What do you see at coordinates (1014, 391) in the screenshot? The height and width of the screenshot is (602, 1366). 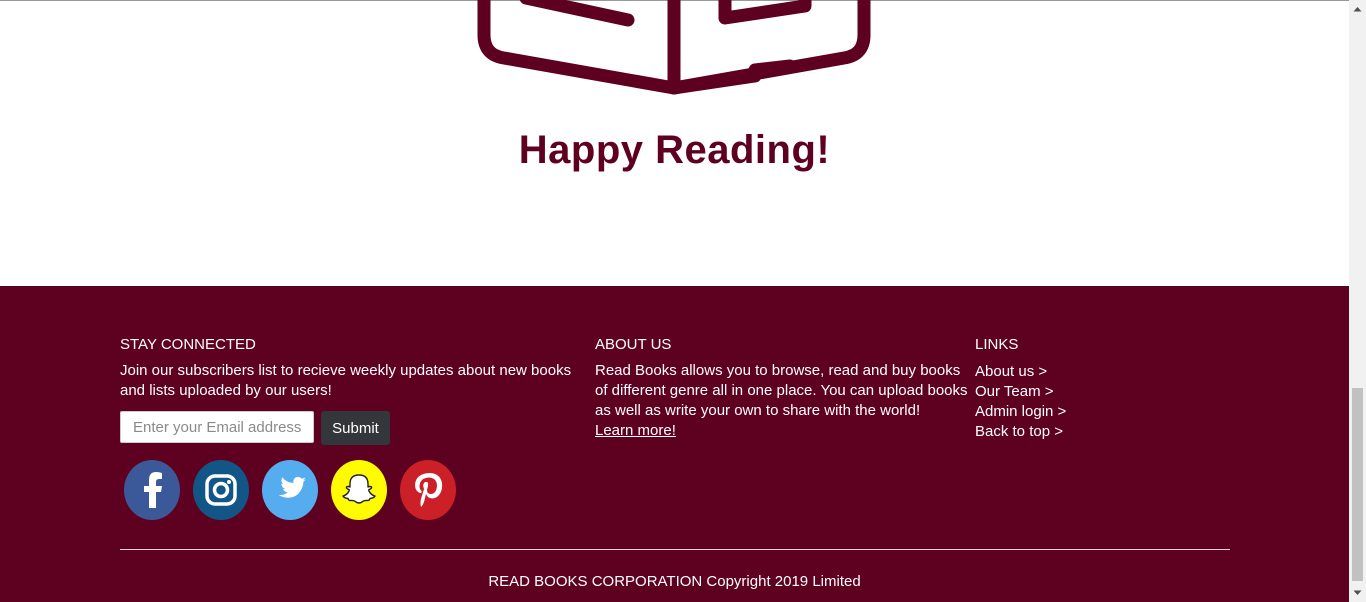 I see `our-team-link: Our Team >` at bounding box center [1014, 391].